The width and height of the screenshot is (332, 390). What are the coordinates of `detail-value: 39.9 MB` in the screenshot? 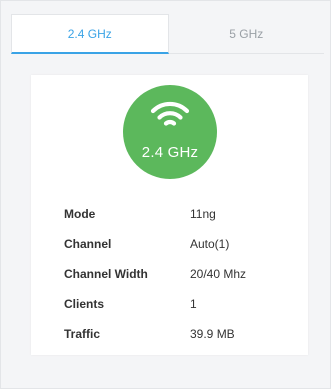 It's located at (212, 334).